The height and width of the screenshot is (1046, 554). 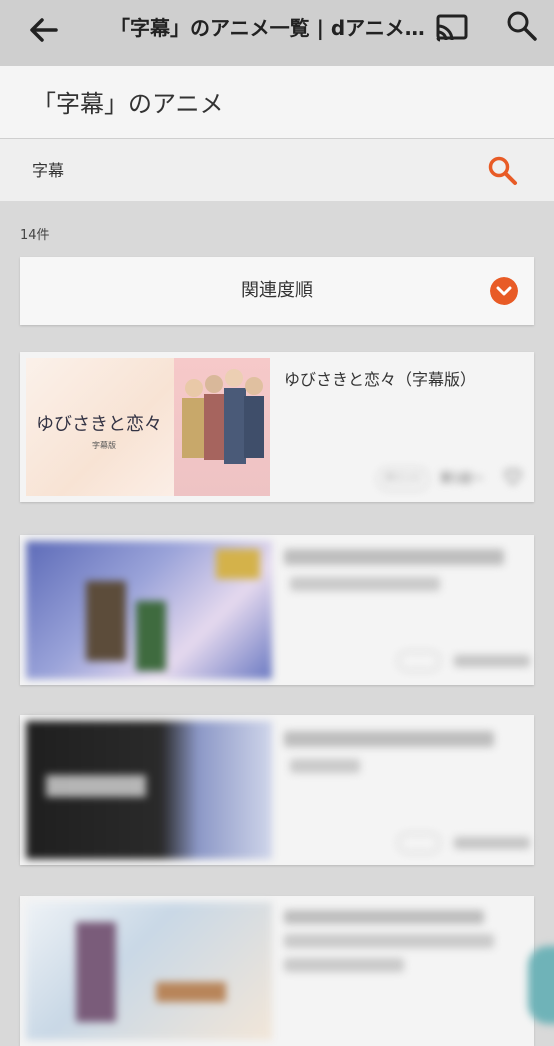 What do you see at coordinates (44, 30) in the screenshot?
I see `back-arrow-icon` at bounding box center [44, 30].